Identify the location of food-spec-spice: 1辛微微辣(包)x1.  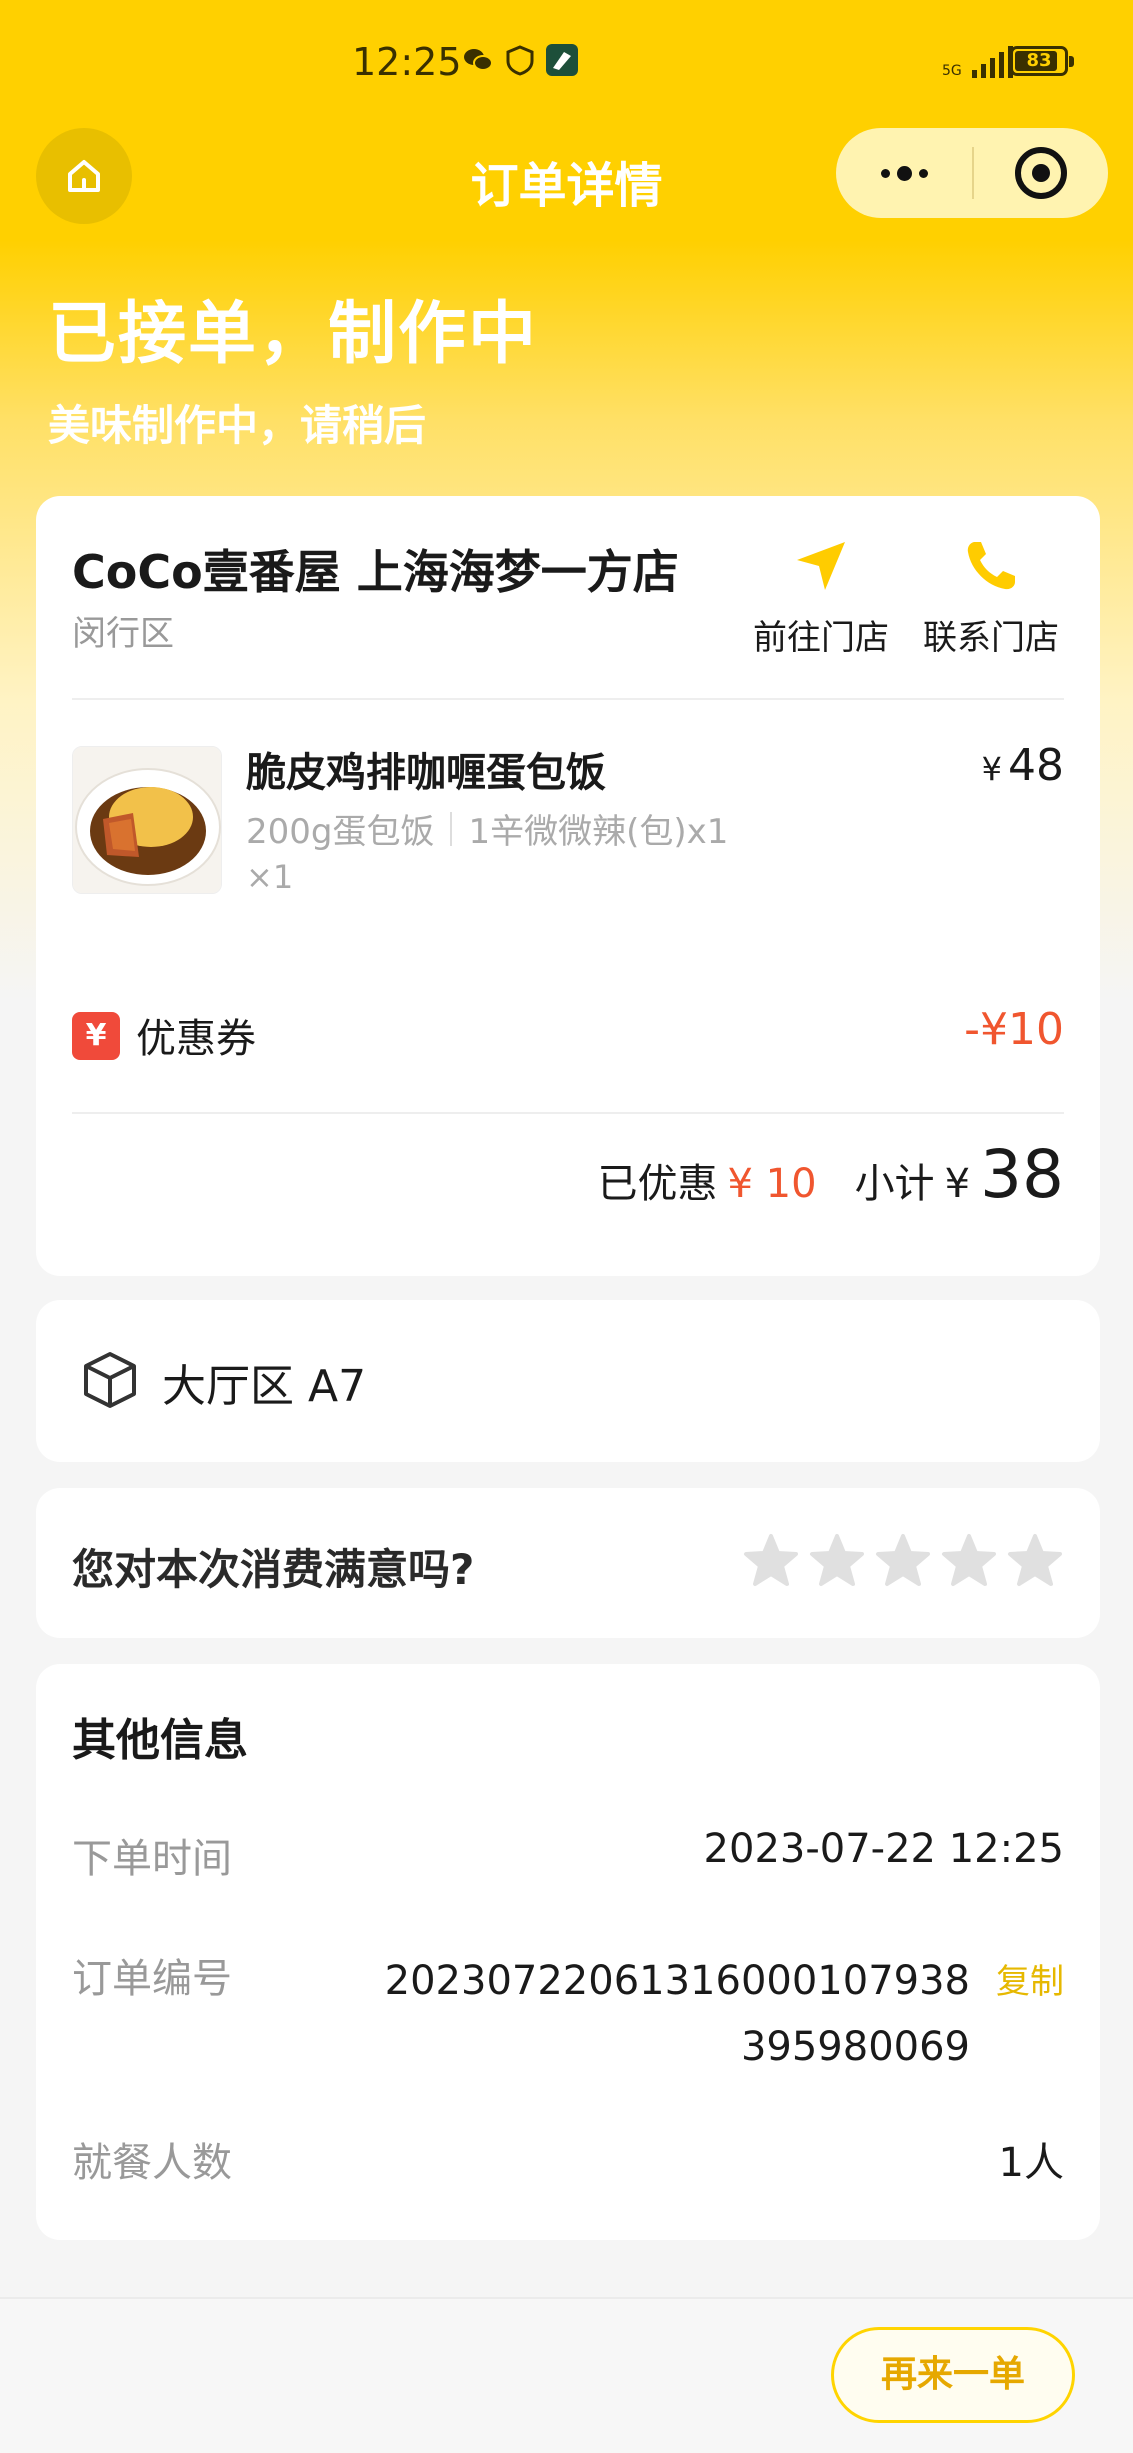
(598, 832).